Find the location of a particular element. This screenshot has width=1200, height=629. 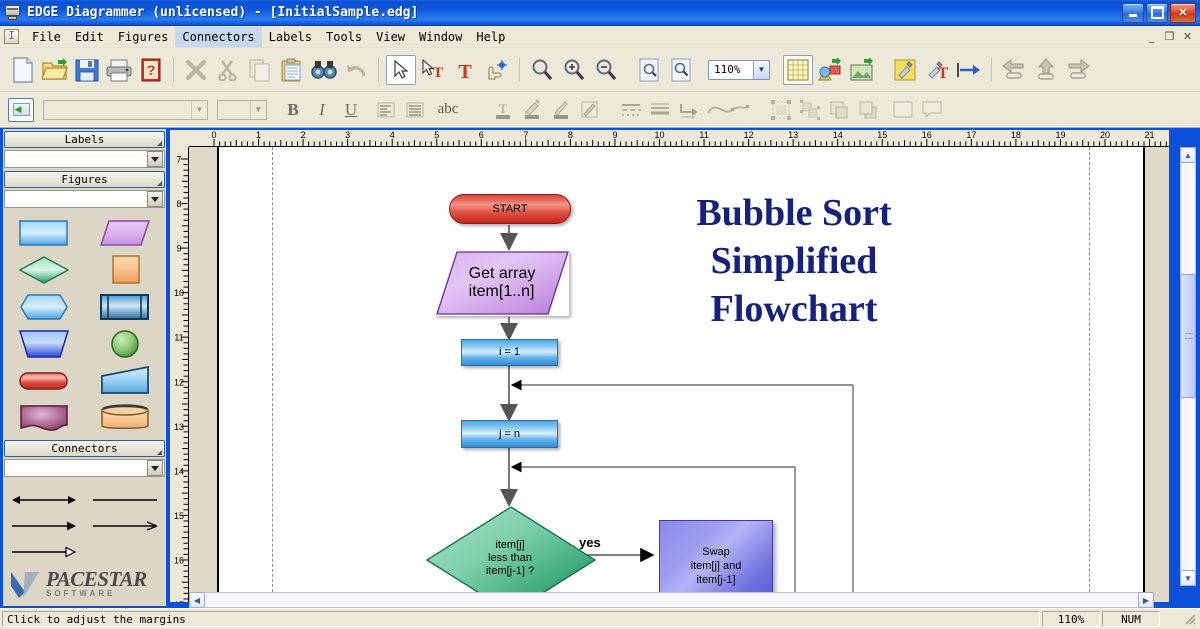

palette-rounded-terminator-shape is located at coordinates (43, 380).